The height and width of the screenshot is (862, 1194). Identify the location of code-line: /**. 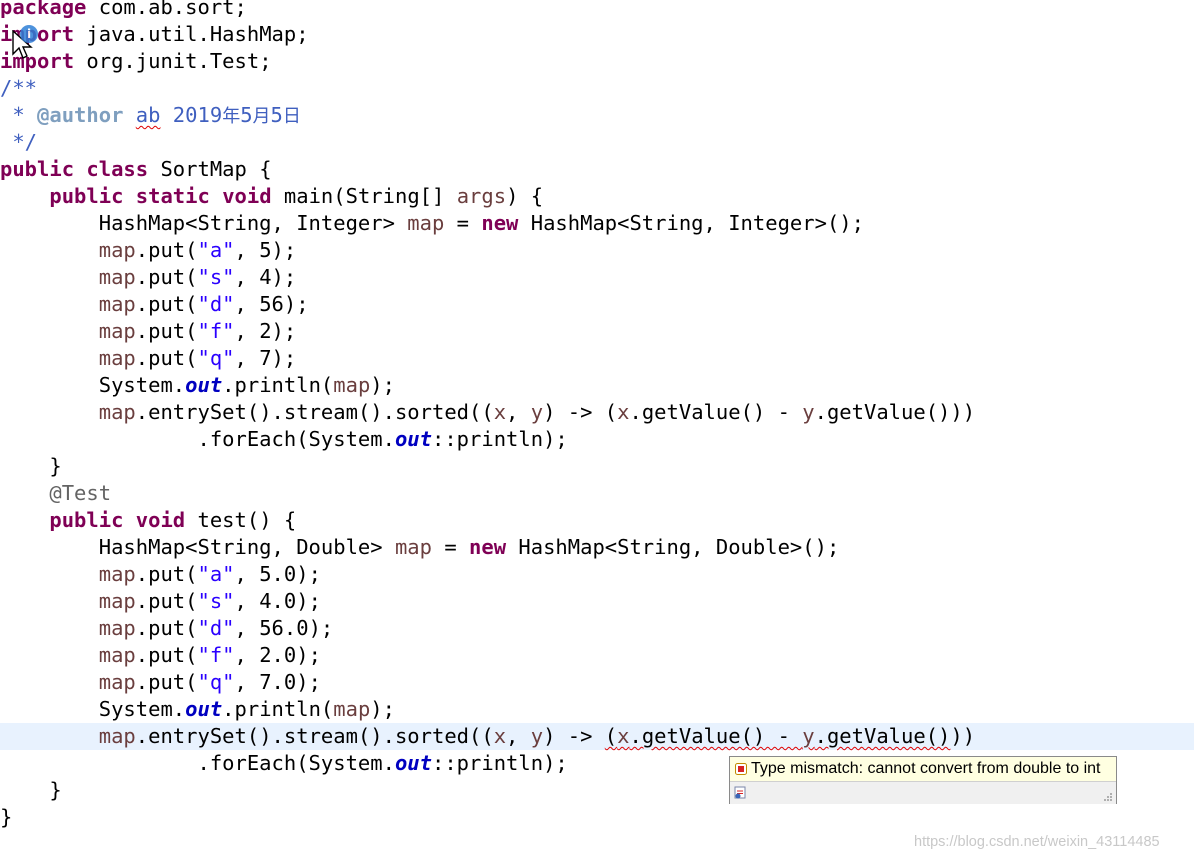
(18, 88).